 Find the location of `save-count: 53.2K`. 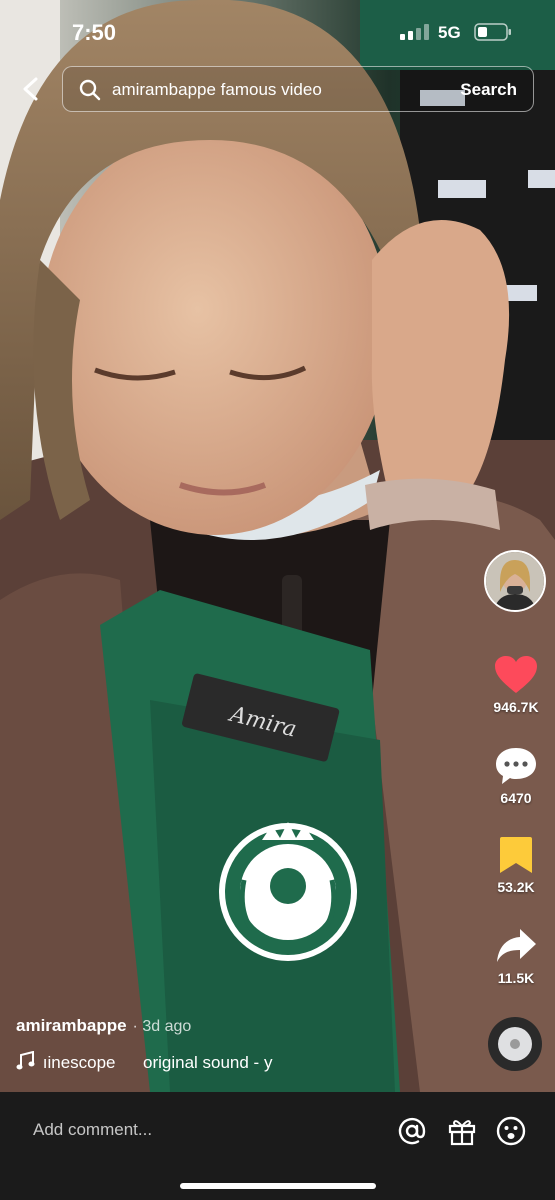

save-count: 53.2K is located at coordinates (516, 887).